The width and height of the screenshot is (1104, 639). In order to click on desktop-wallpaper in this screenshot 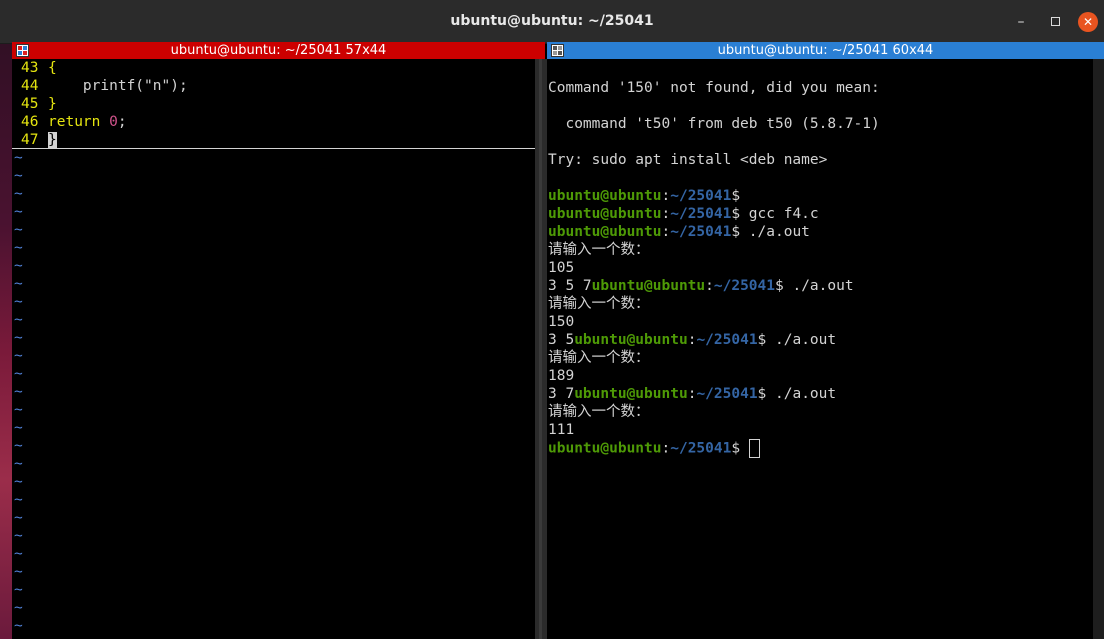, I will do `click(6, 319)`.